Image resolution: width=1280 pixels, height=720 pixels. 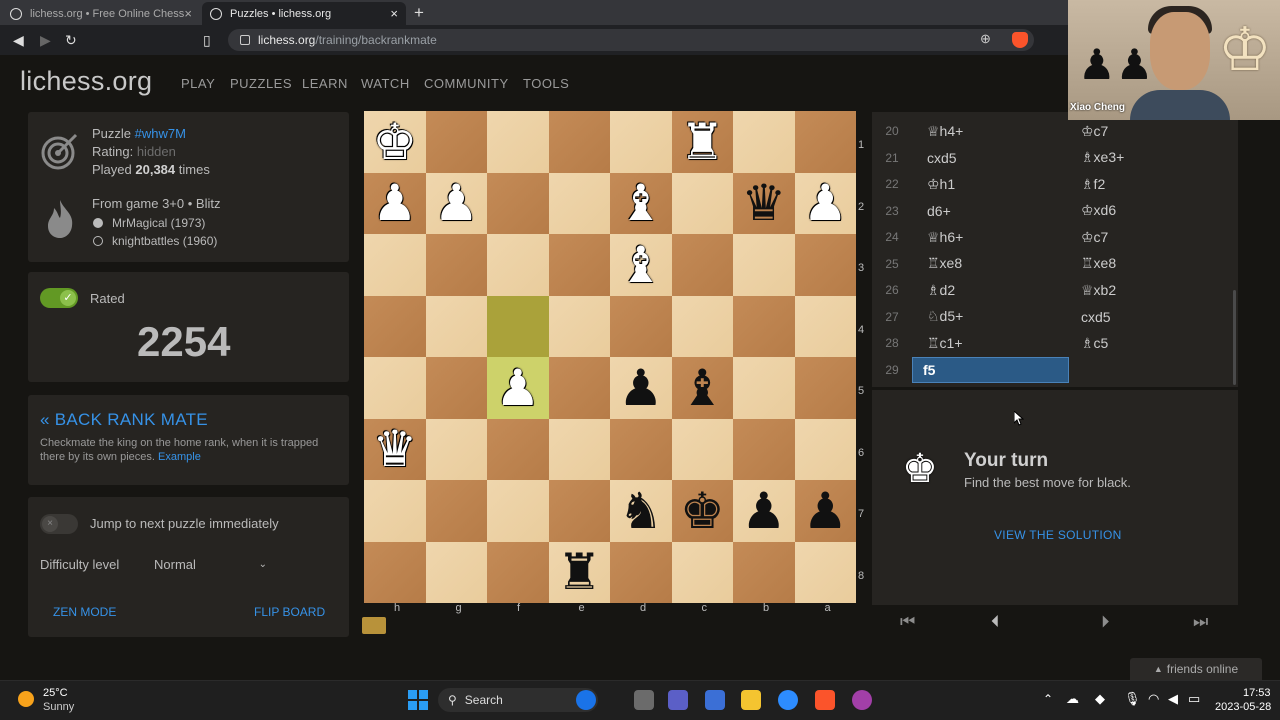 I want to click on address-bar: lichess.org/training/backrankmate, so click(x=631, y=40).